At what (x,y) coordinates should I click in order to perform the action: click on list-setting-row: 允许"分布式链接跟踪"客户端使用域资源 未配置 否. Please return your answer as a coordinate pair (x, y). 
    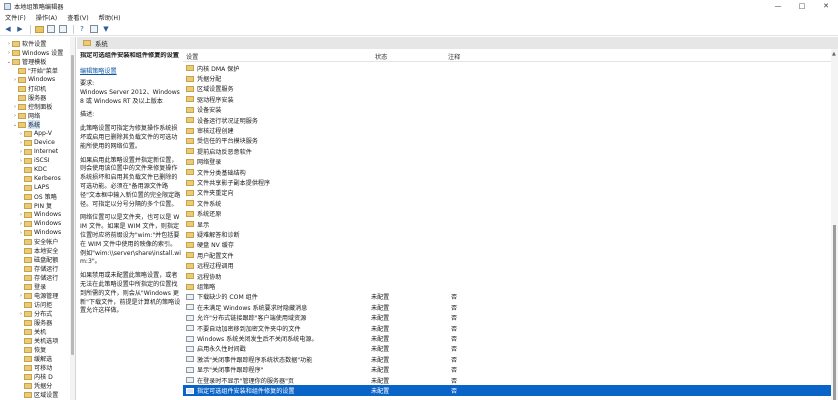
    Looking at the image, I should click on (507, 318).